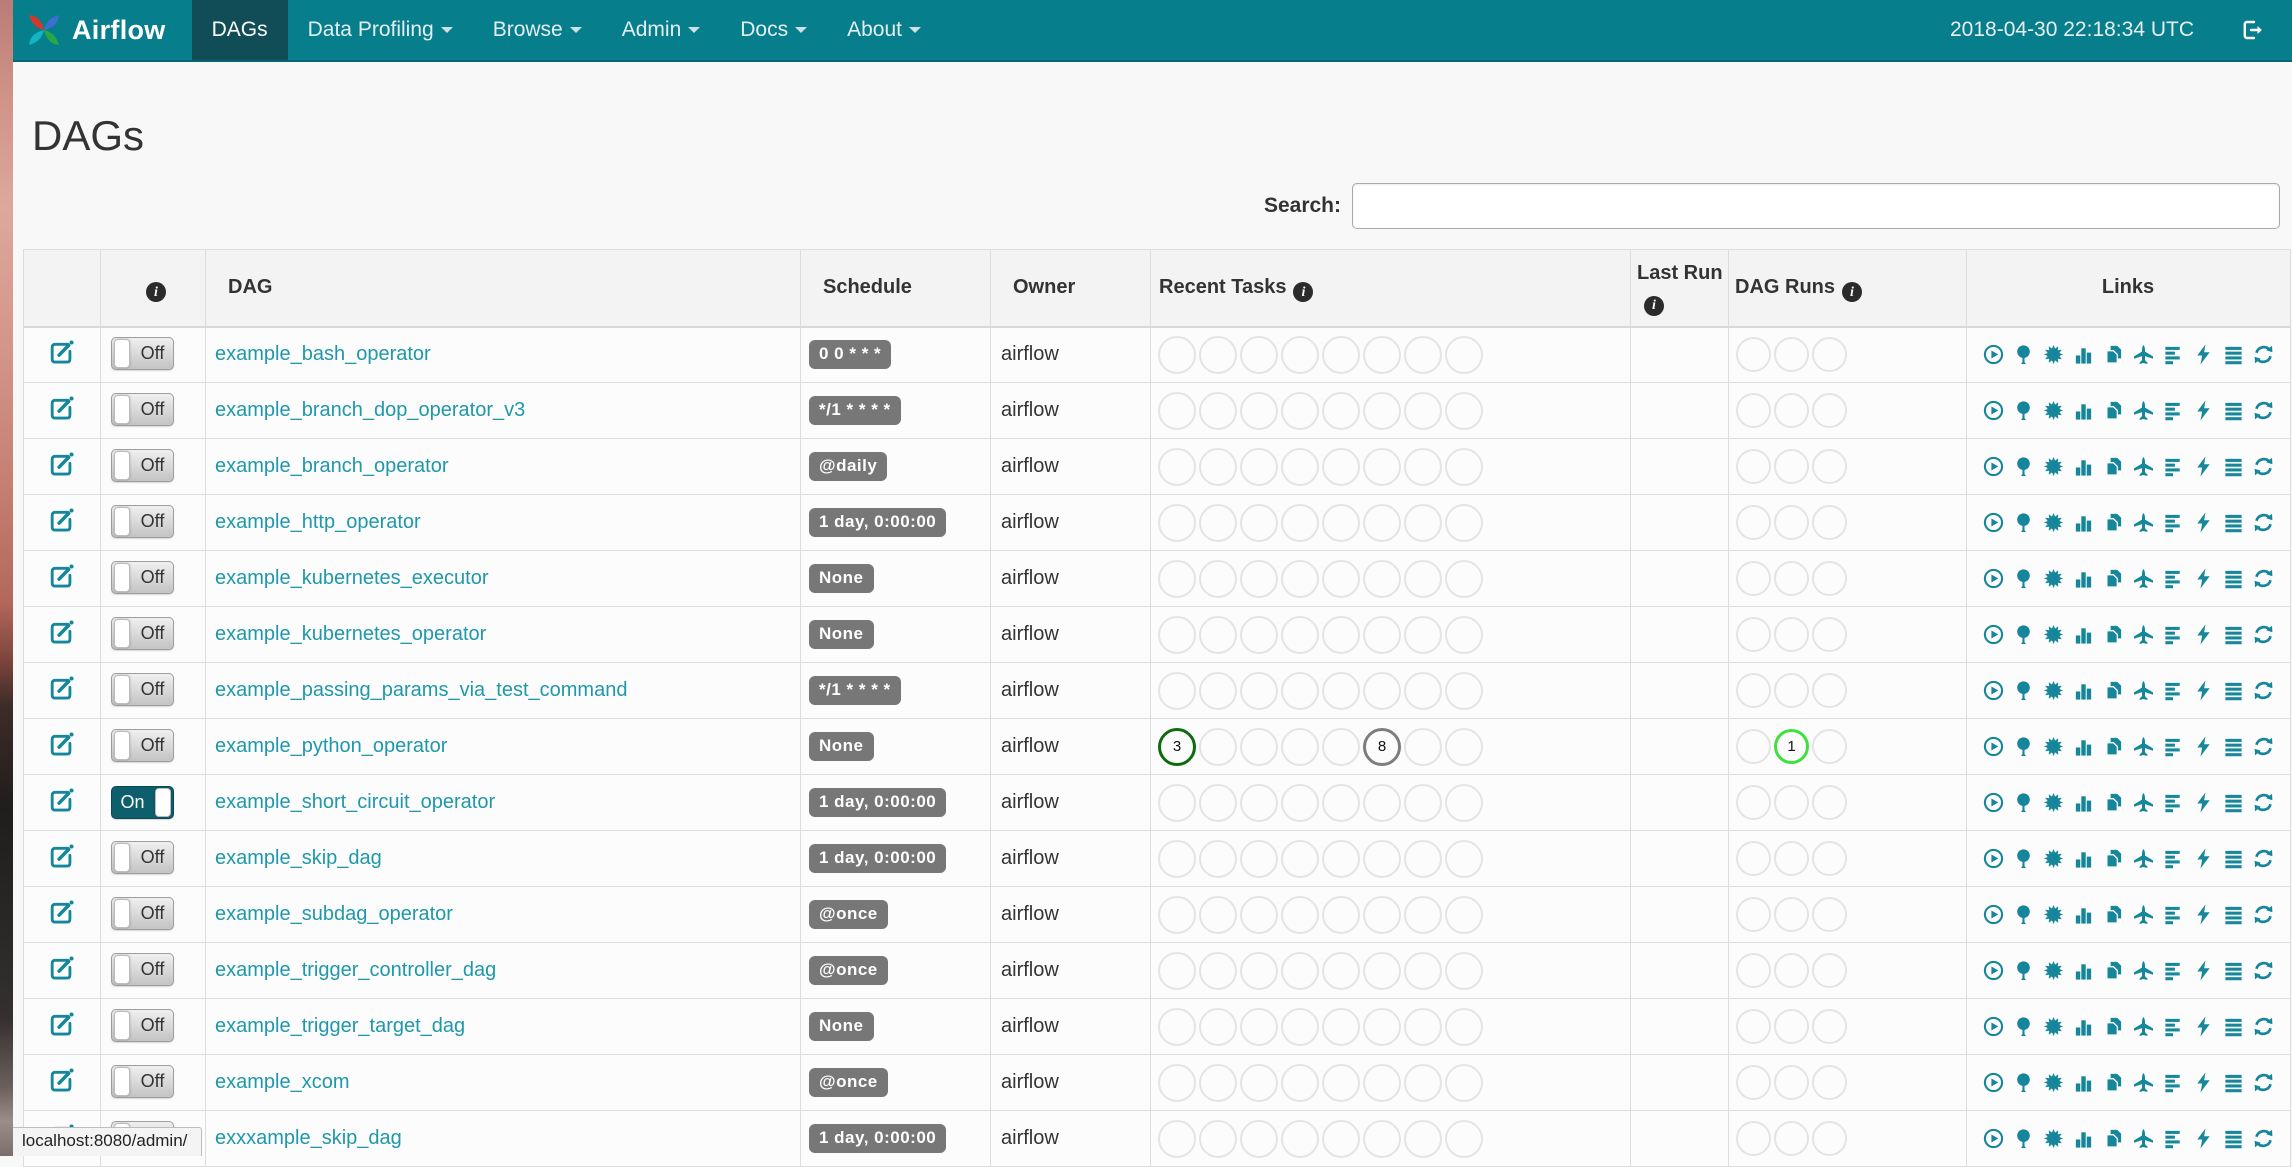 The width and height of the screenshot is (2292, 1167). What do you see at coordinates (370, 410) in the screenshot?
I see `dag-link: example_branch_dop_operator_v3` at bounding box center [370, 410].